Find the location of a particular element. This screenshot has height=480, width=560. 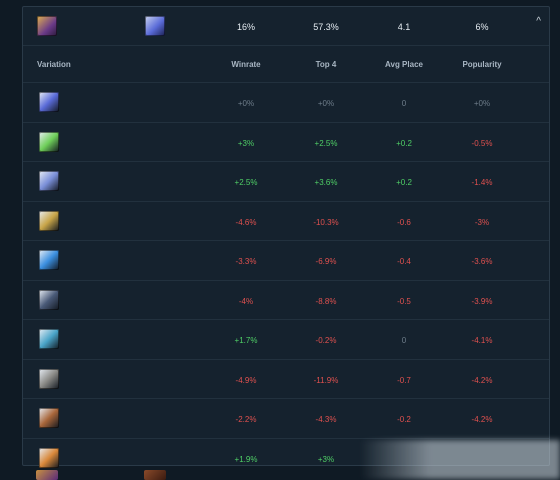

variation-row: -4.6% -10.3% -0.6 -3% is located at coordinates (286, 220).